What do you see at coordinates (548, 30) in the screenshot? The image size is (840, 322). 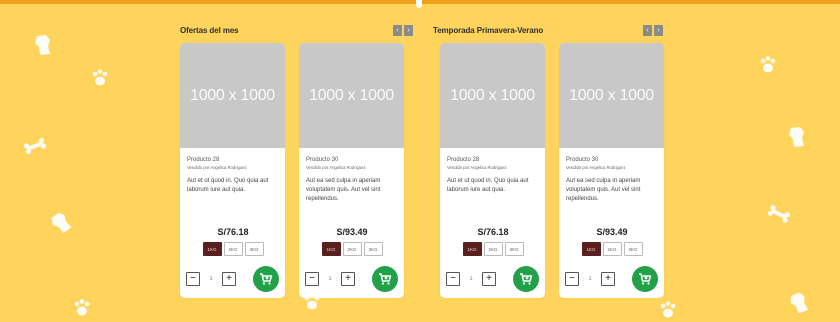 I see `section-header: Temporada Primavera-Verano ‹ ›` at bounding box center [548, 30].